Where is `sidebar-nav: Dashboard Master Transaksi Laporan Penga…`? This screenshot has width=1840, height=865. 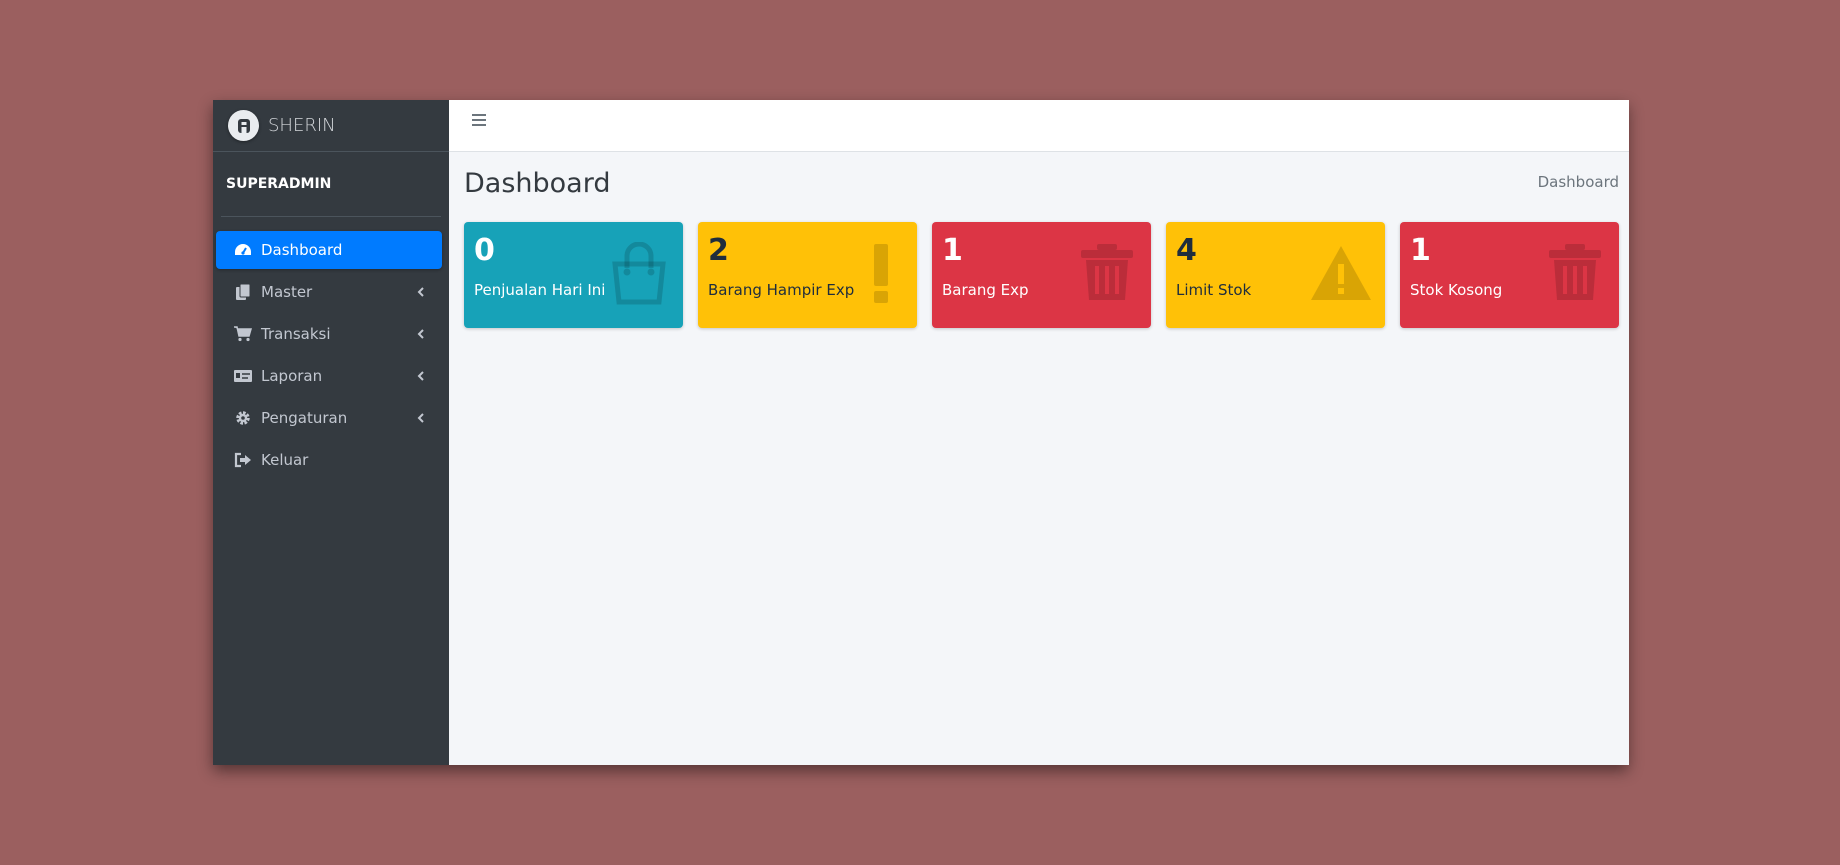 sidebar-nav: Dashboard Master Transaksi Laporan Penga… is located at coordinates (331, 348).